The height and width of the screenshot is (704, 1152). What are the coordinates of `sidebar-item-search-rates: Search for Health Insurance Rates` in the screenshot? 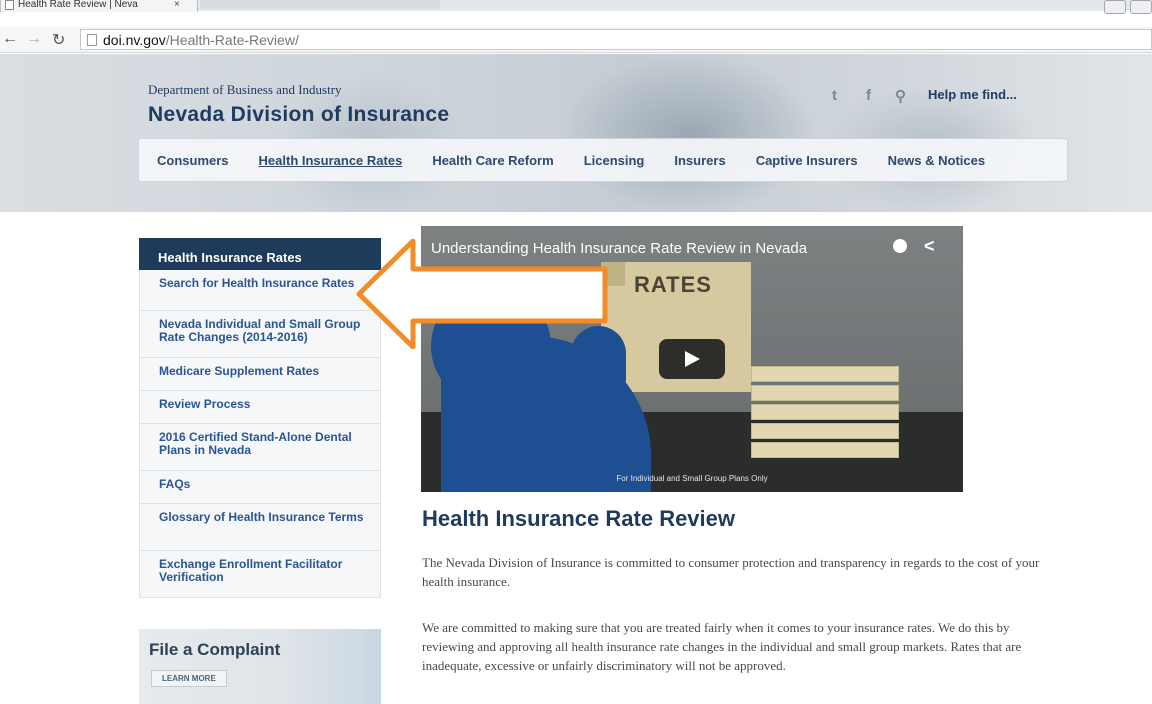 It's located at (260, 290).